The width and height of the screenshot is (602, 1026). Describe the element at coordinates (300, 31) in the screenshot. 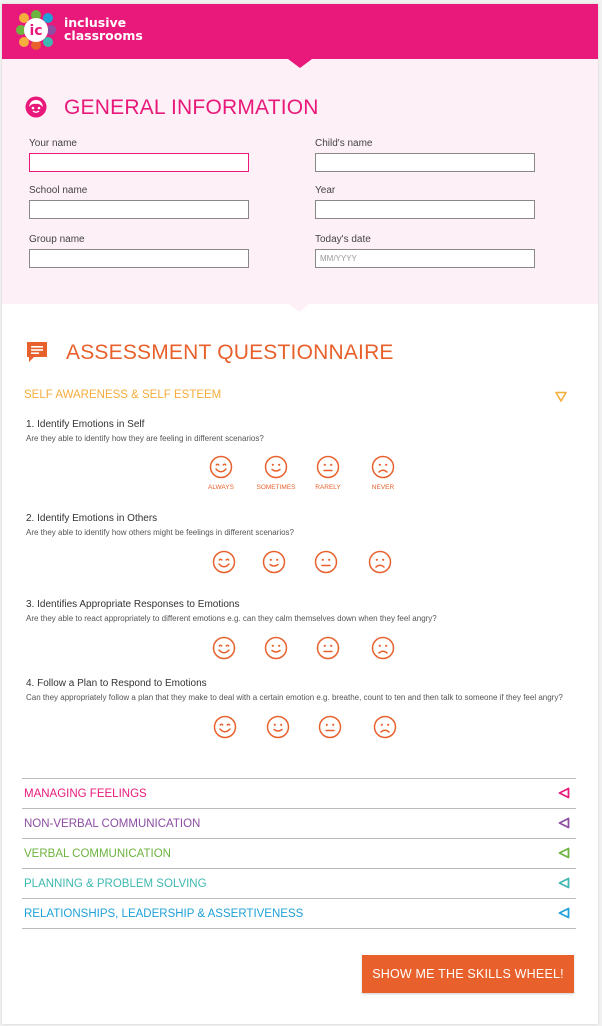

I see `header-bar: ic inclusive classrooms` at that location.